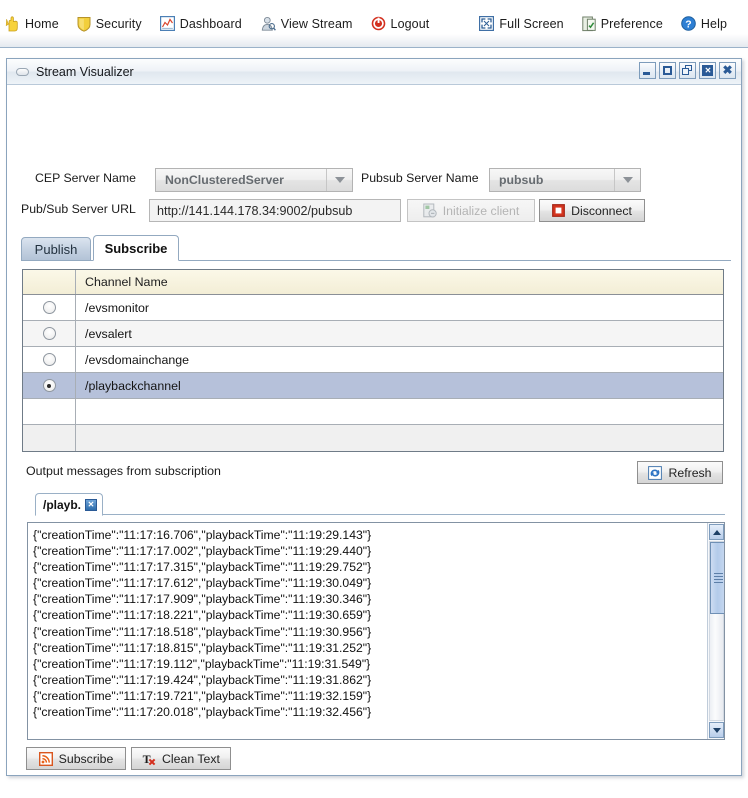  What do you see at coordinates (136, 248) in the screenshot?
I see `tab-subscribe: Subscribe` at bounding box center [136, 248].